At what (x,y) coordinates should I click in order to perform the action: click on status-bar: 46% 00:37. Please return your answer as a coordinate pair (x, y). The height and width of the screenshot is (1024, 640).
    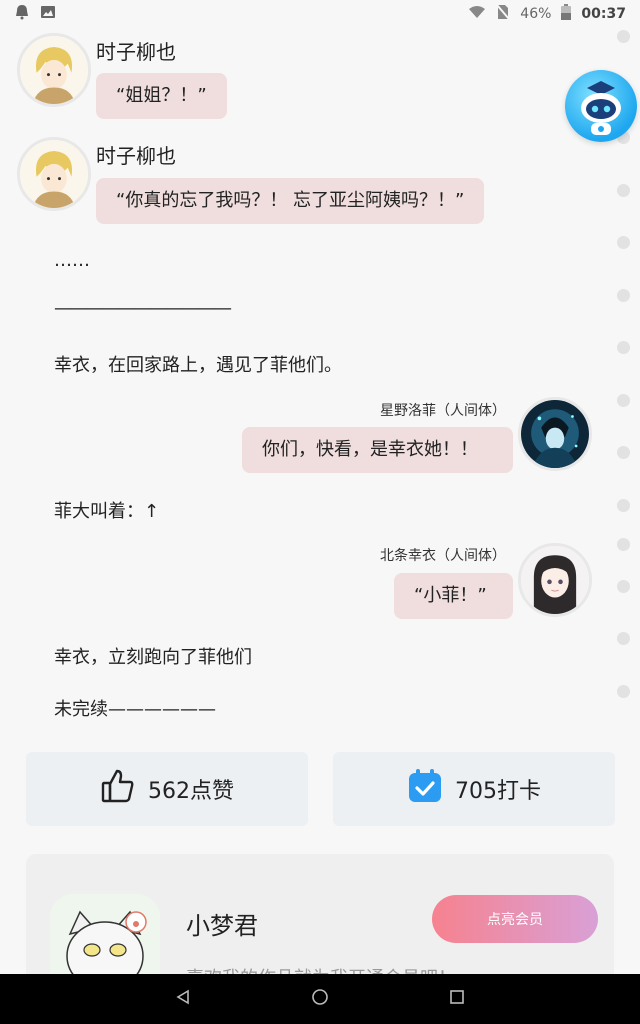
    Looking at the image, I should click on (320, 14).